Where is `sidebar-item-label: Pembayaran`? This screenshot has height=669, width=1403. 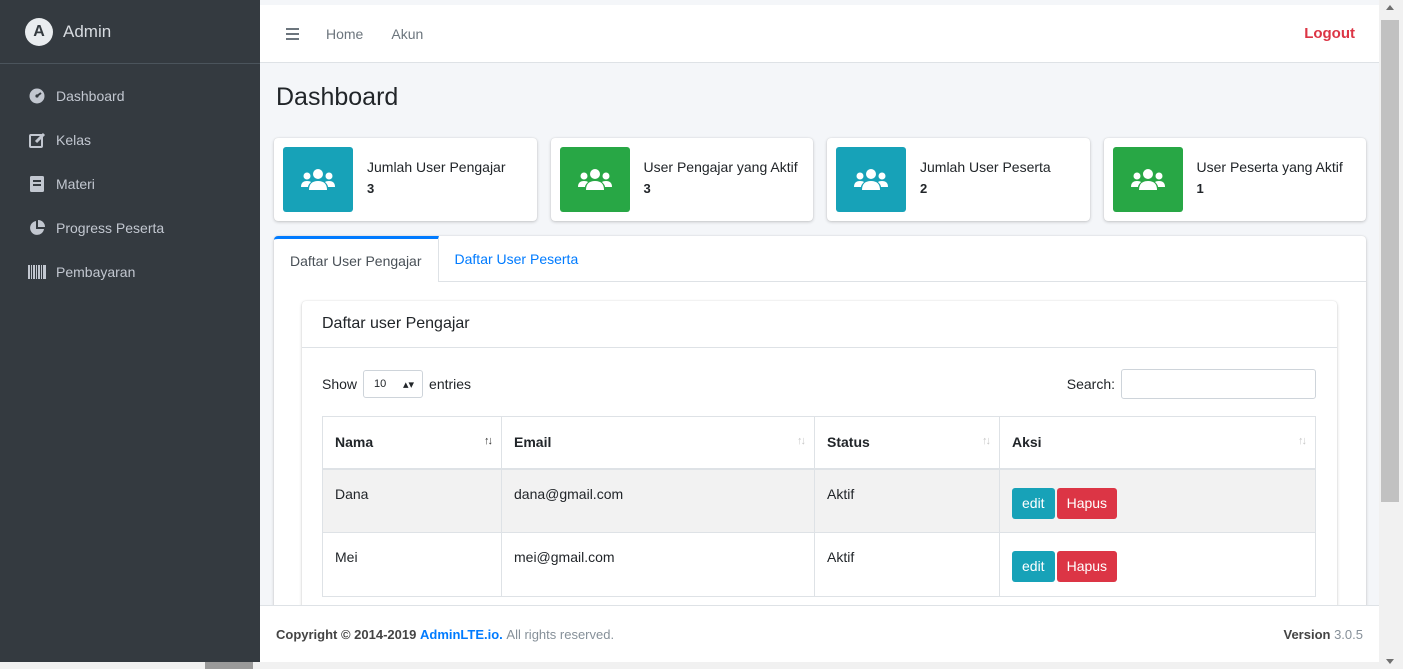
sidebar-item-label: Pembayaran is located at coordinates (96, 272).